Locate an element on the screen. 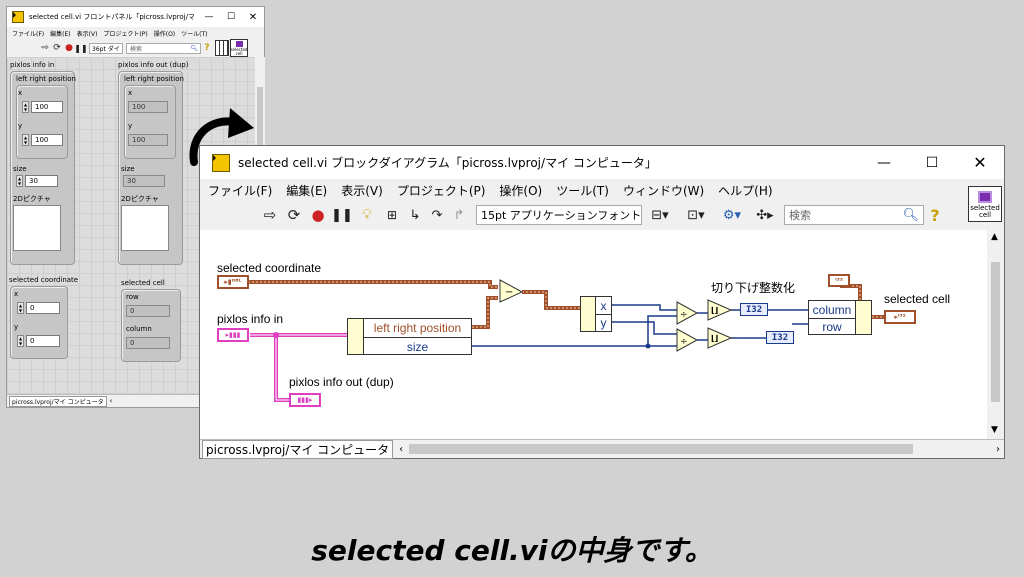 The width and height of the screenshot is (1024, 577). x-in-stepper: ▲ ▼ is located at coordinates (25, 107).